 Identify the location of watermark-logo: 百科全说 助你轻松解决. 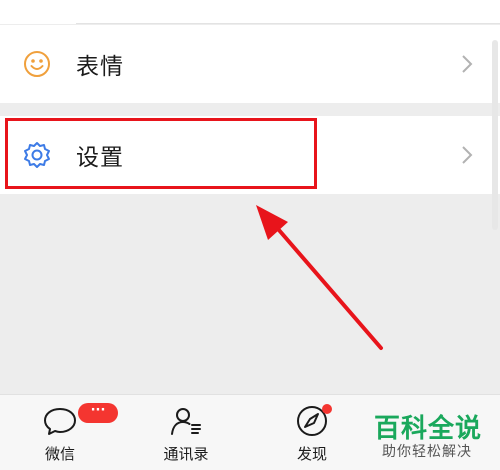
(433, 433).